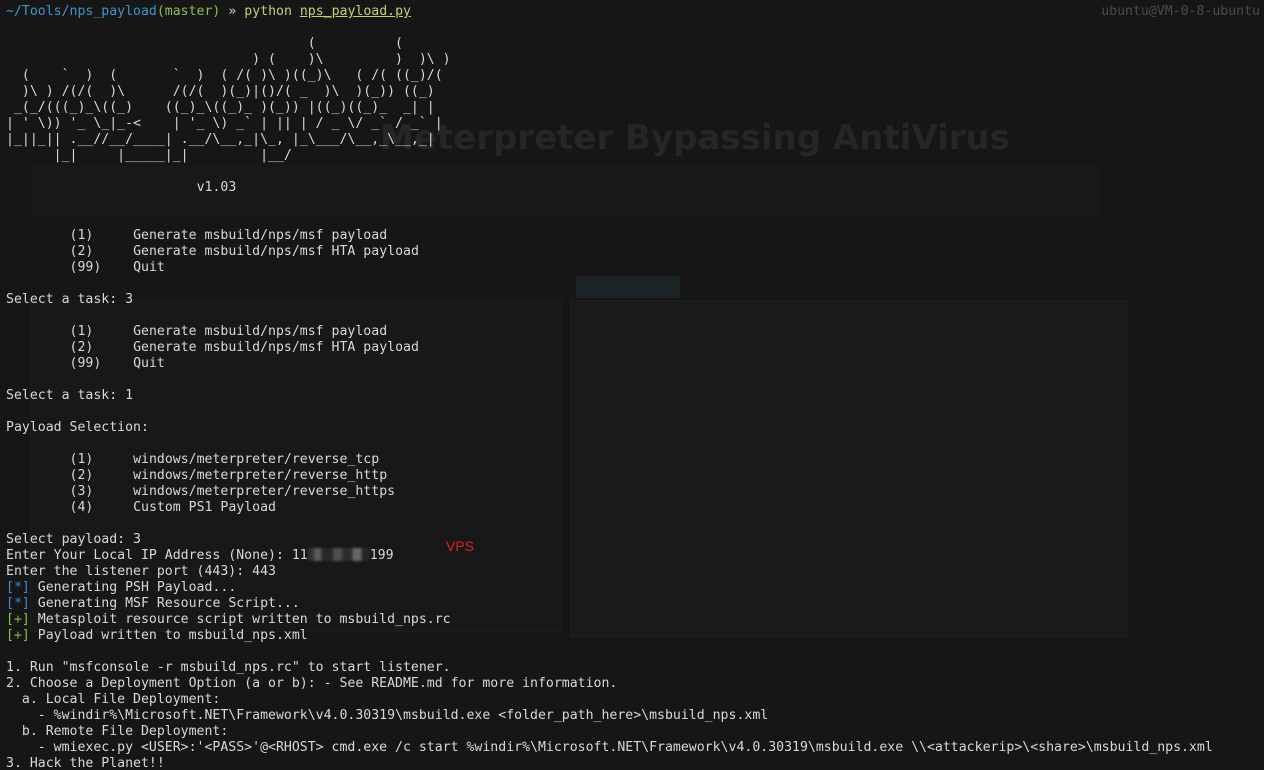 The height and width of the screenshot is (770, 1264). Describe the element at coordinates (70, 395) in the screenshot. I see `select-task-prompt: Select a task: 1` at that location.